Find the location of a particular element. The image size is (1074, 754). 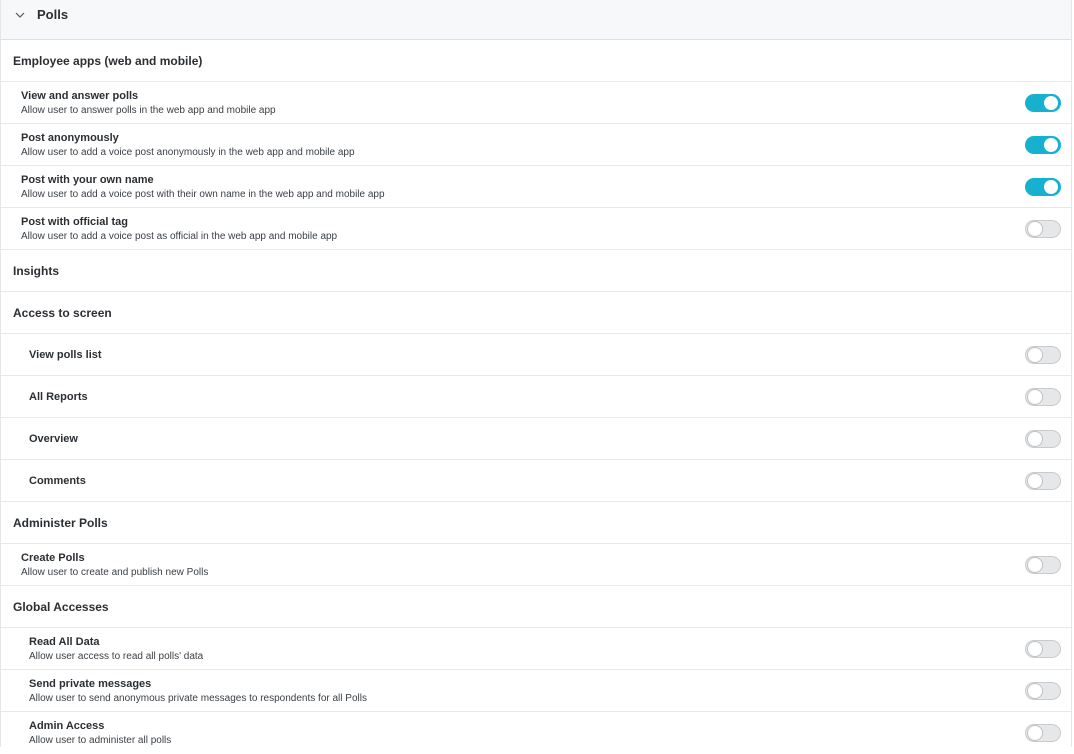

polls-section-header: Polls is located at coordinates (536, 20).